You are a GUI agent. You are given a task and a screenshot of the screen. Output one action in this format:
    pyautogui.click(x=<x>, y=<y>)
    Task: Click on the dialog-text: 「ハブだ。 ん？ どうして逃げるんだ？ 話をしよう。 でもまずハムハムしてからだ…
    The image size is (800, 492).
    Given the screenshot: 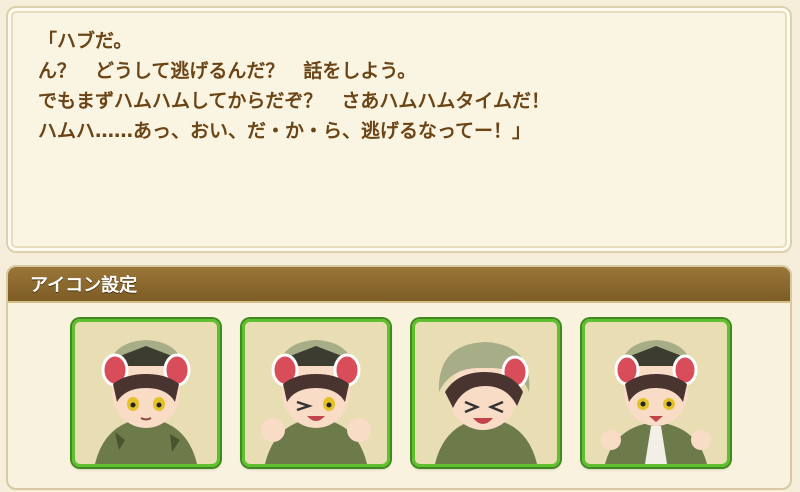 What is the action you would take?
    pyautogui.click(x=294, y=86)
    